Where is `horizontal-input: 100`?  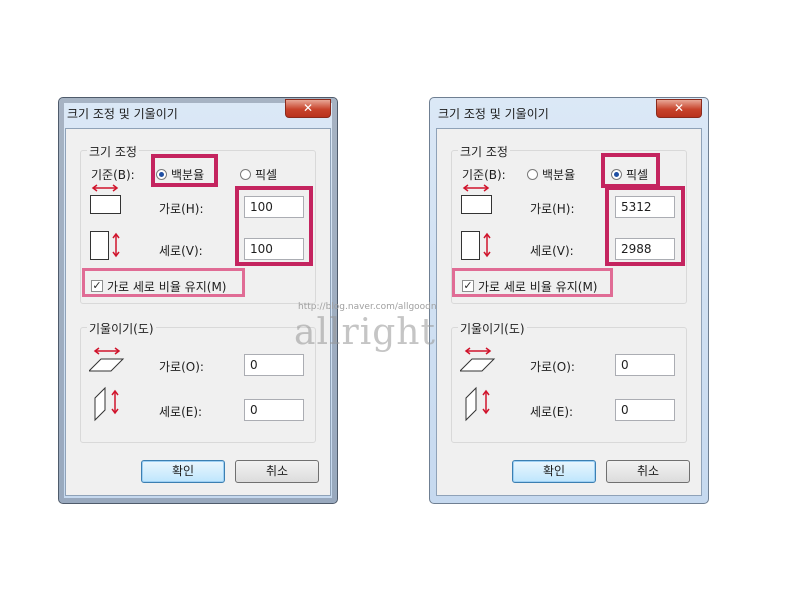 horizontal-input: 100 is located at coordinates (274, 207).